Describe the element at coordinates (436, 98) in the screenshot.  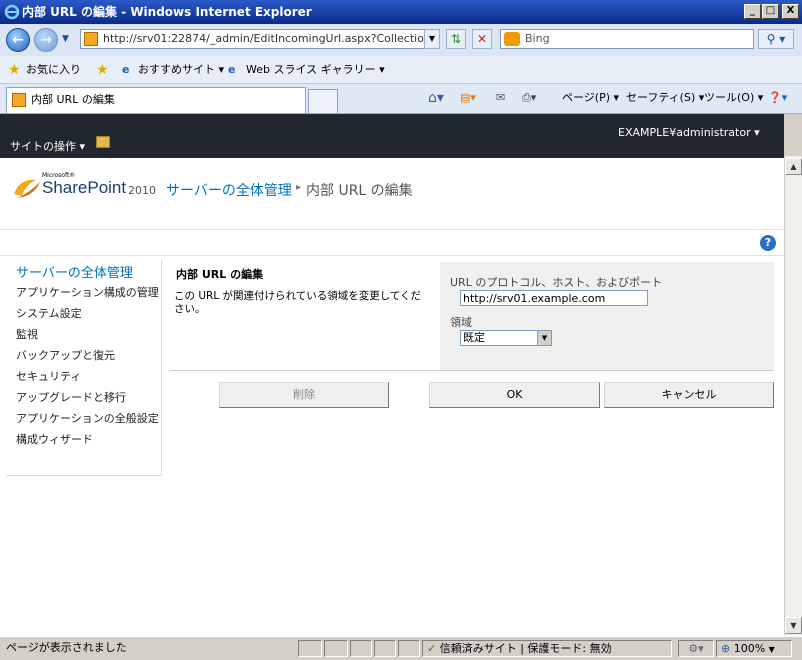
I see `home-icon: ⌂▾` at that location.